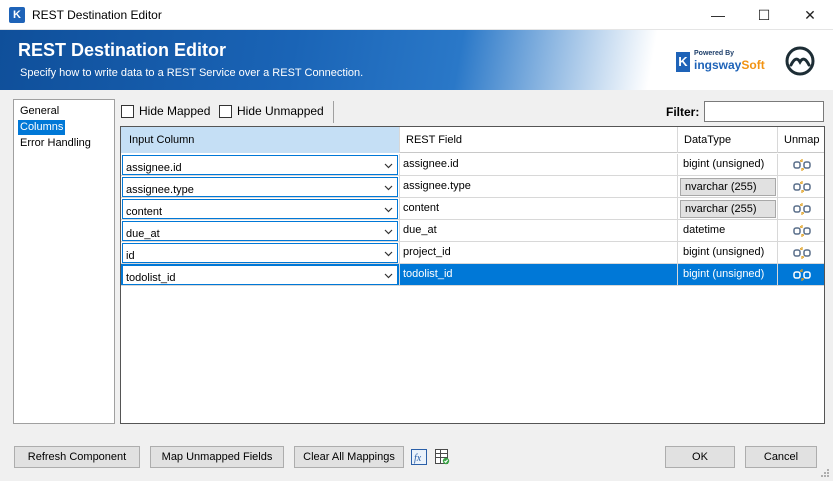 The width and height of the screenshot is (833, 481). I want to click on input-column-dropdown: assignee.id, so click(260, 165).